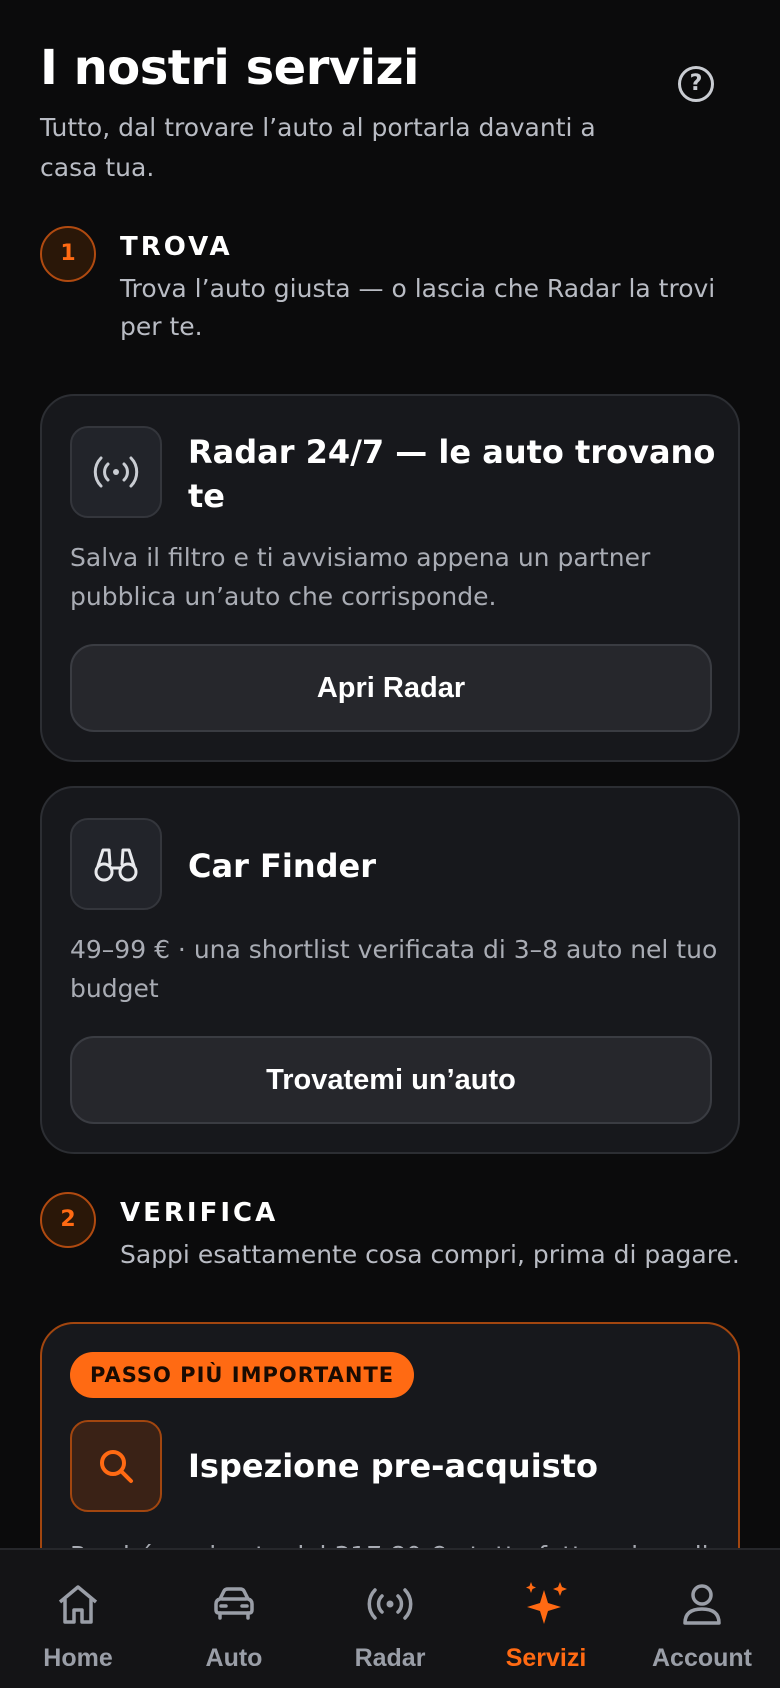 Image resolution: width=780 pixels, height=1688 pixels. I want to click on nav-item-home: Home, so click(78, 1619).